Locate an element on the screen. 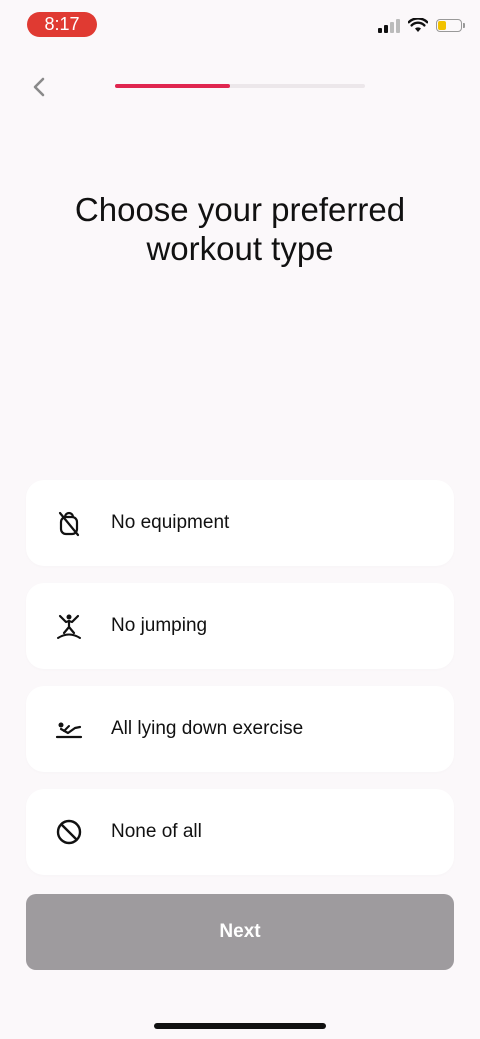  status-bar: 8:17 is located at coordinates (240, 25).